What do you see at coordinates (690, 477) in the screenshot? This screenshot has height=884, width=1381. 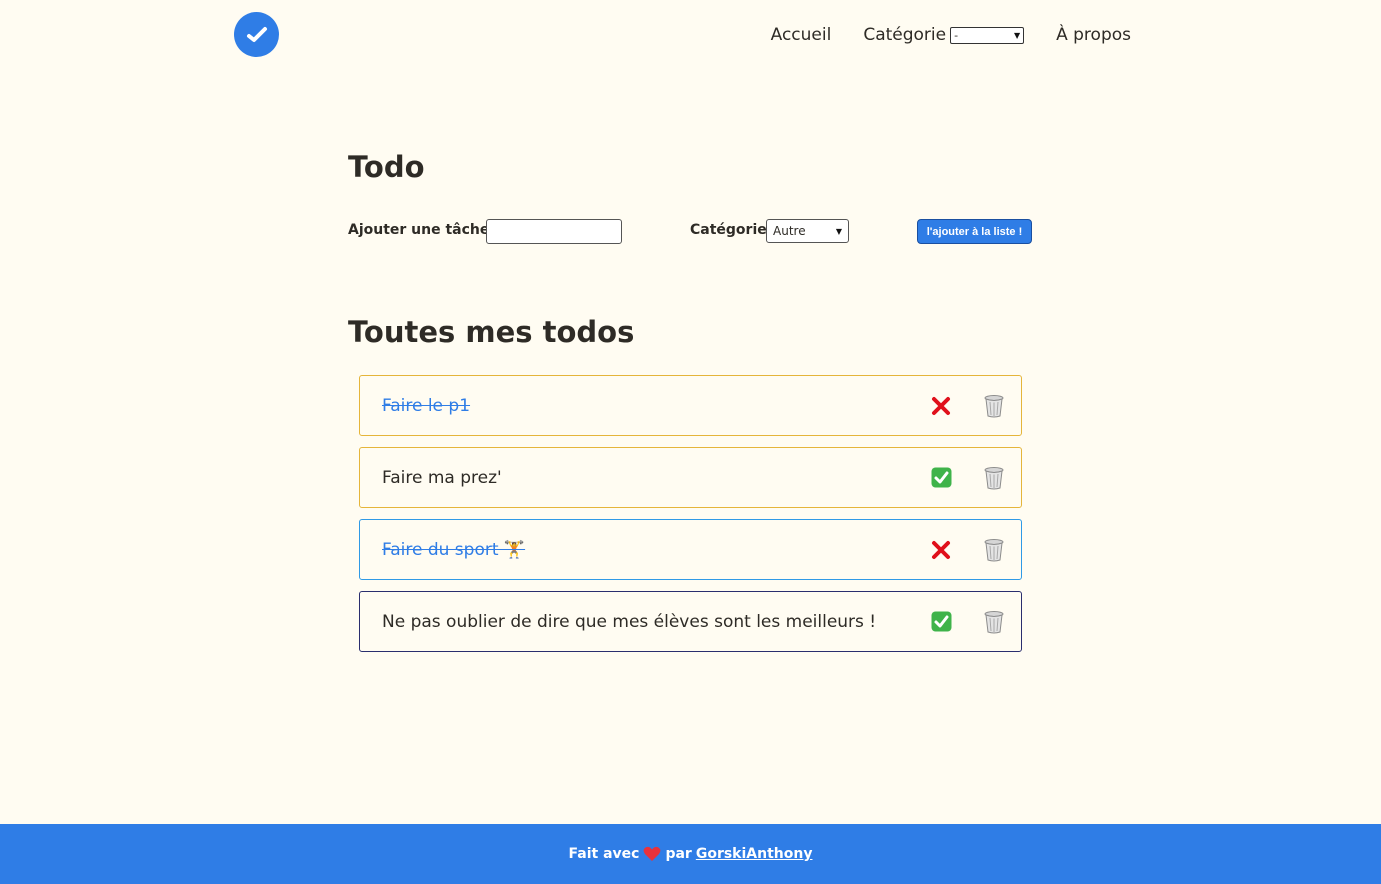 I see `todo-item: Faire ma prez'` at bounding box center [690, 477].